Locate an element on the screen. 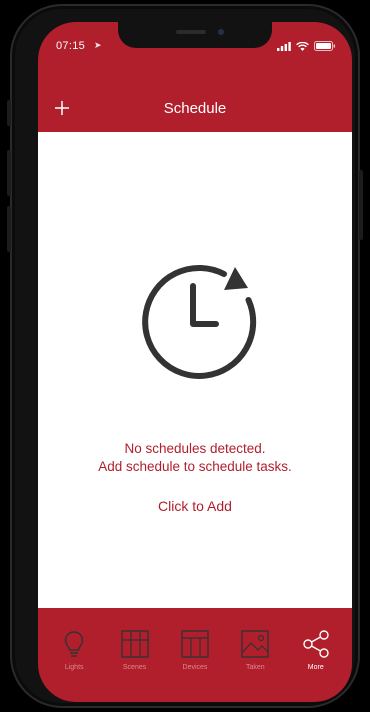 The image size is (370, 712). clock-icon is located at coordinates (199, 321).